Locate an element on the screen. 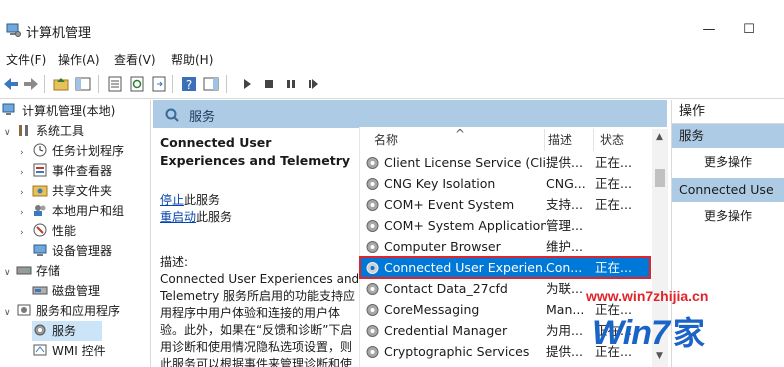 The height and width of the screenshot is (367, 784). forward-arrow-icon is located at coordinates (31, 84).